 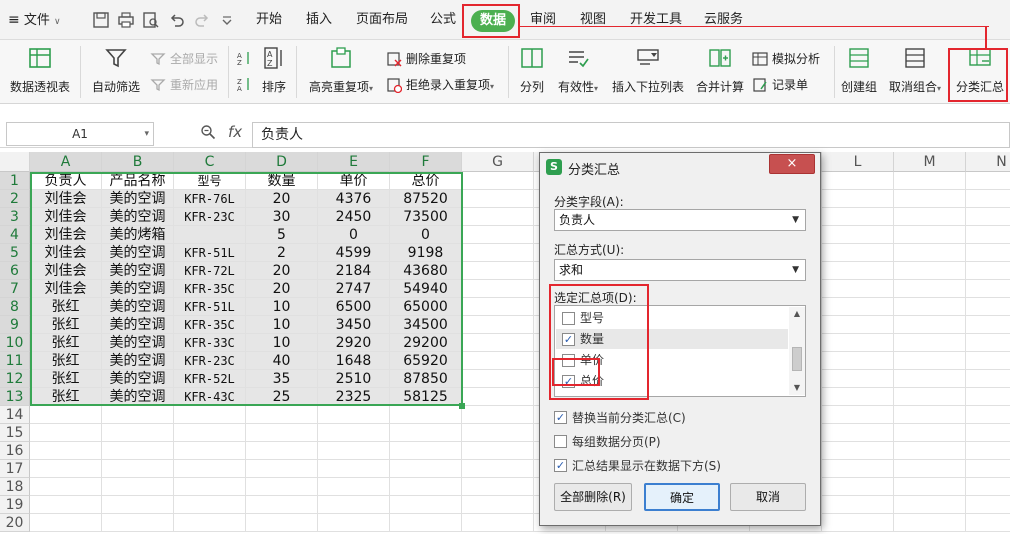 What do you see at coordinates (66, 379) in the screenshot?
I see `cell-a12: 张红` at bounding box center [66, 379].